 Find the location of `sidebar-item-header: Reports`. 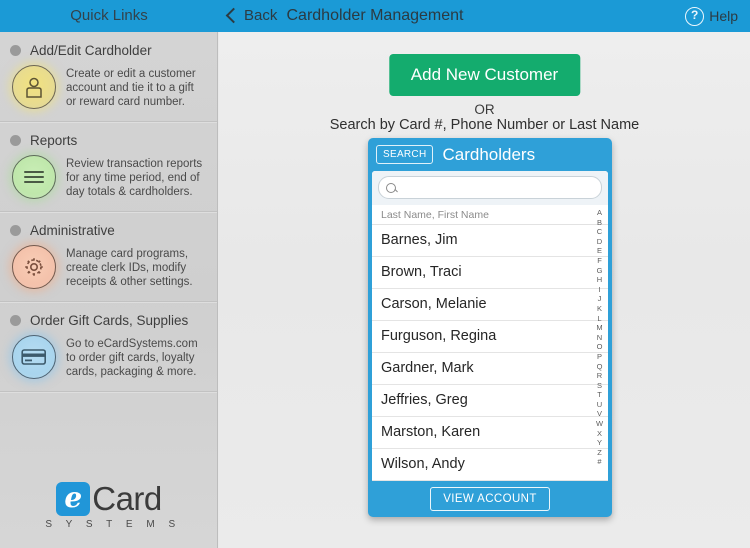

sidebar-item-header: Reports is located at coordinates (108, 140).